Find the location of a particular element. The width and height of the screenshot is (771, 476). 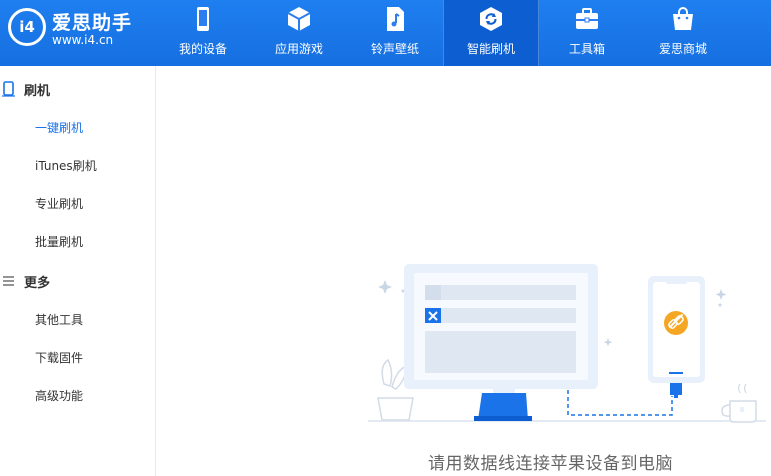

nav-label: 爱思商城 is located at coordinates (682, 49).